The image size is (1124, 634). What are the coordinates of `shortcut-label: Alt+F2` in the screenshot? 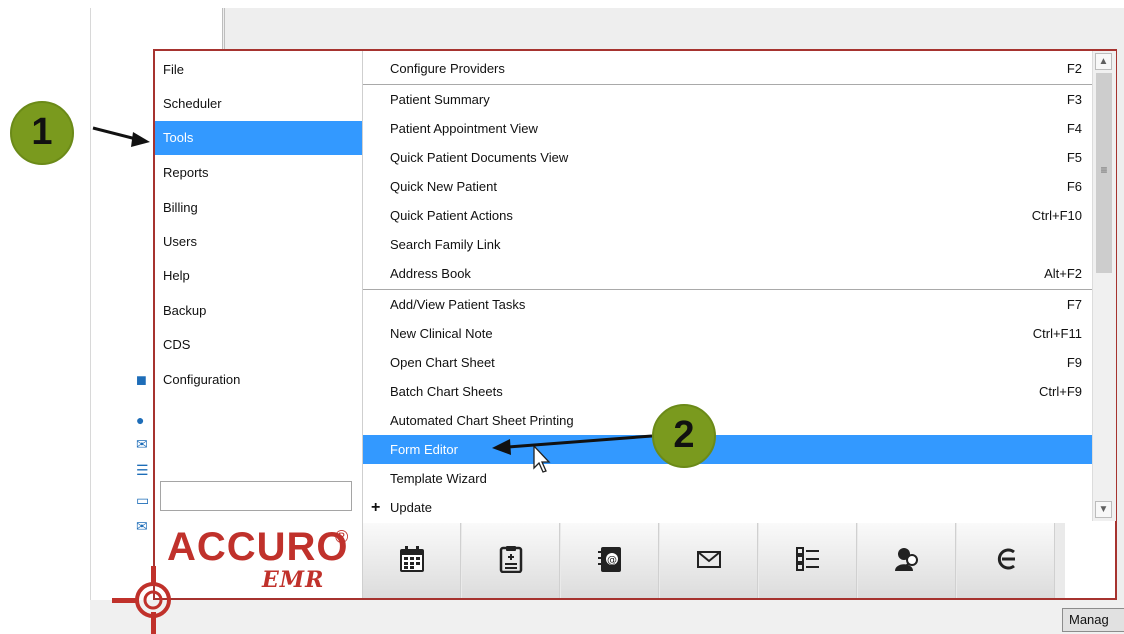 It's located at (1063, 273).